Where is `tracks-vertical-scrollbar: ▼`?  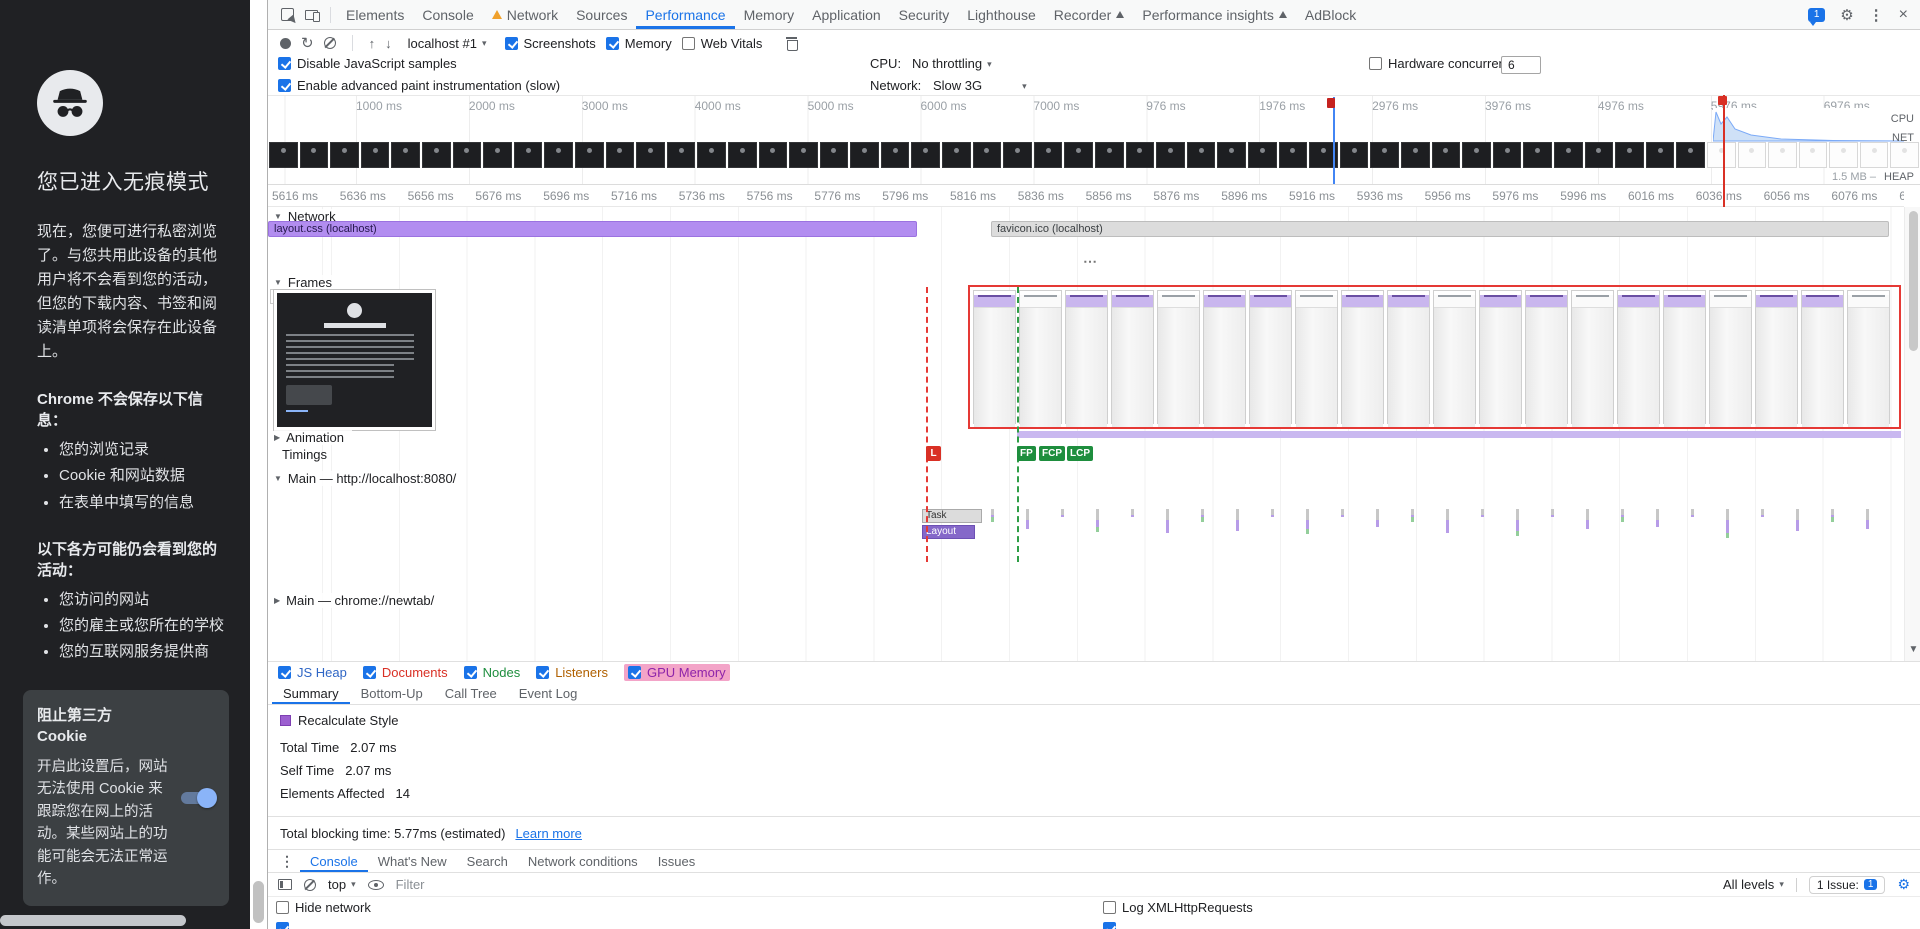 tracks-vertical-scrollbar: ▼ is located at coordinates (1912, 434).